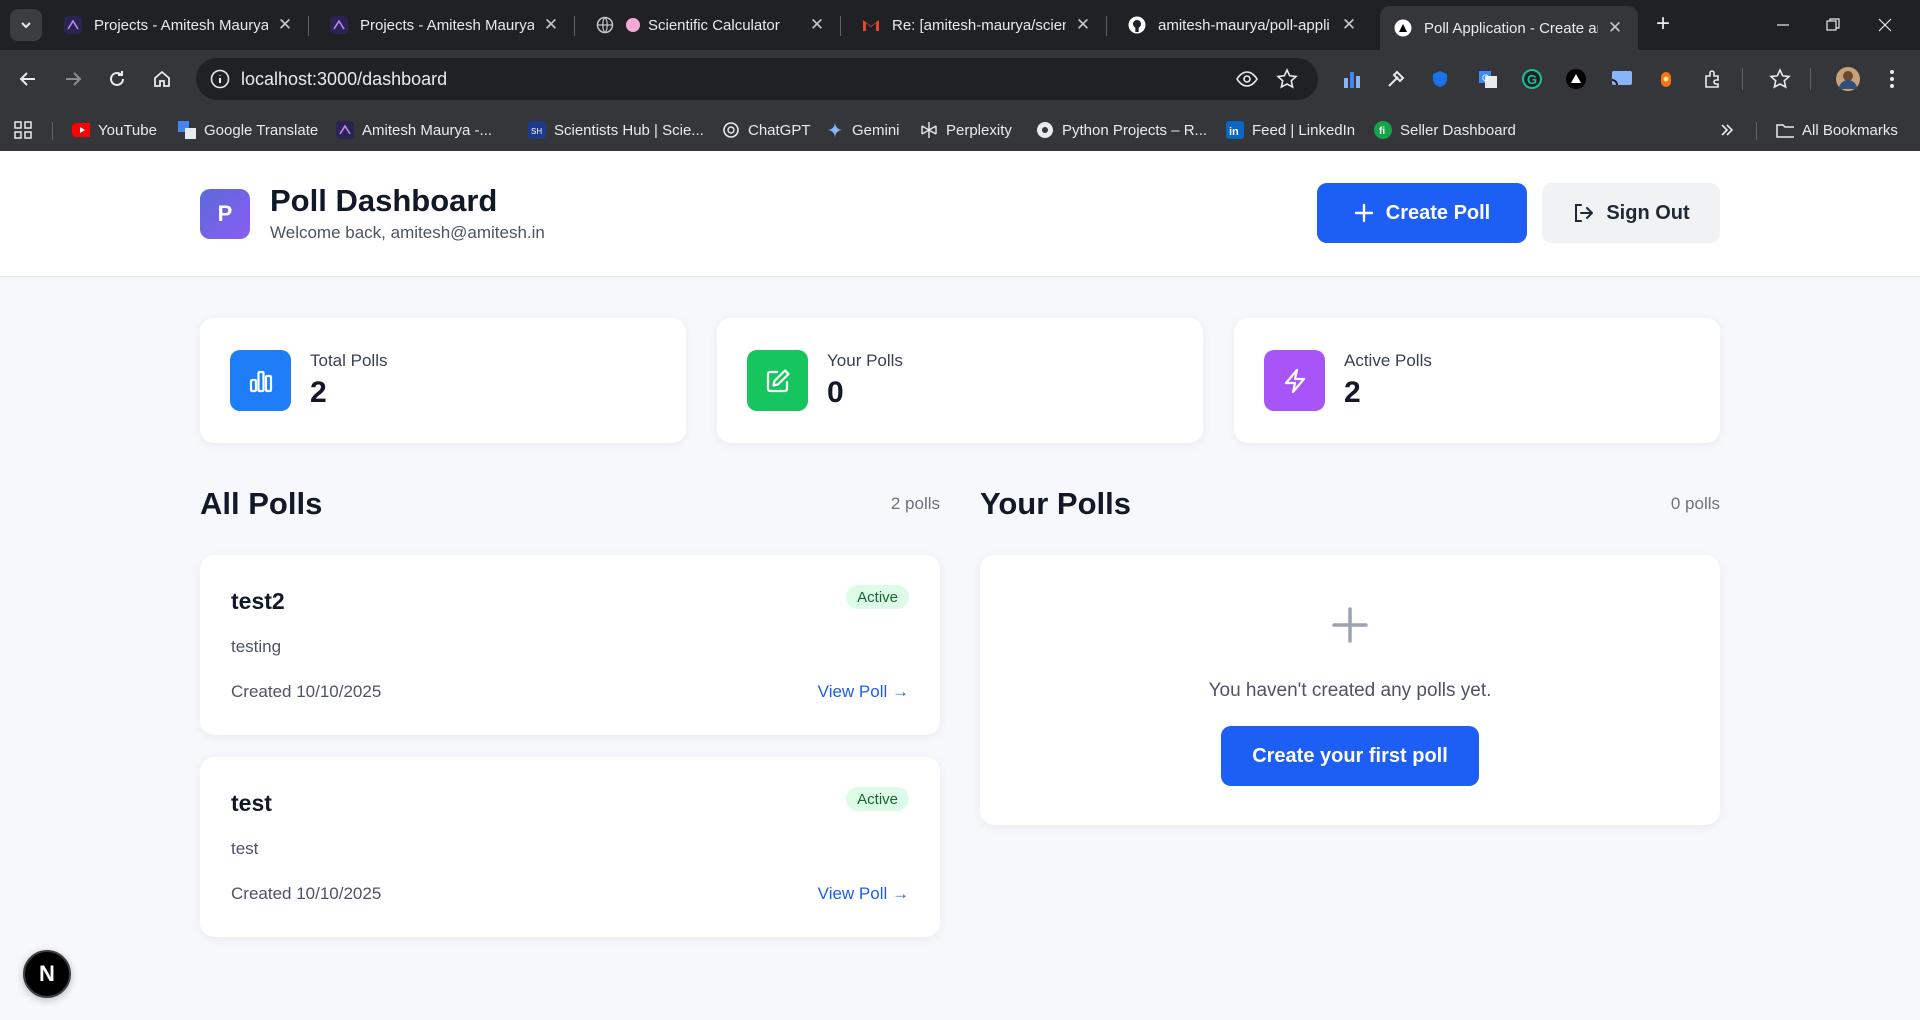  I want to click on reload-button, so click(117, 79).